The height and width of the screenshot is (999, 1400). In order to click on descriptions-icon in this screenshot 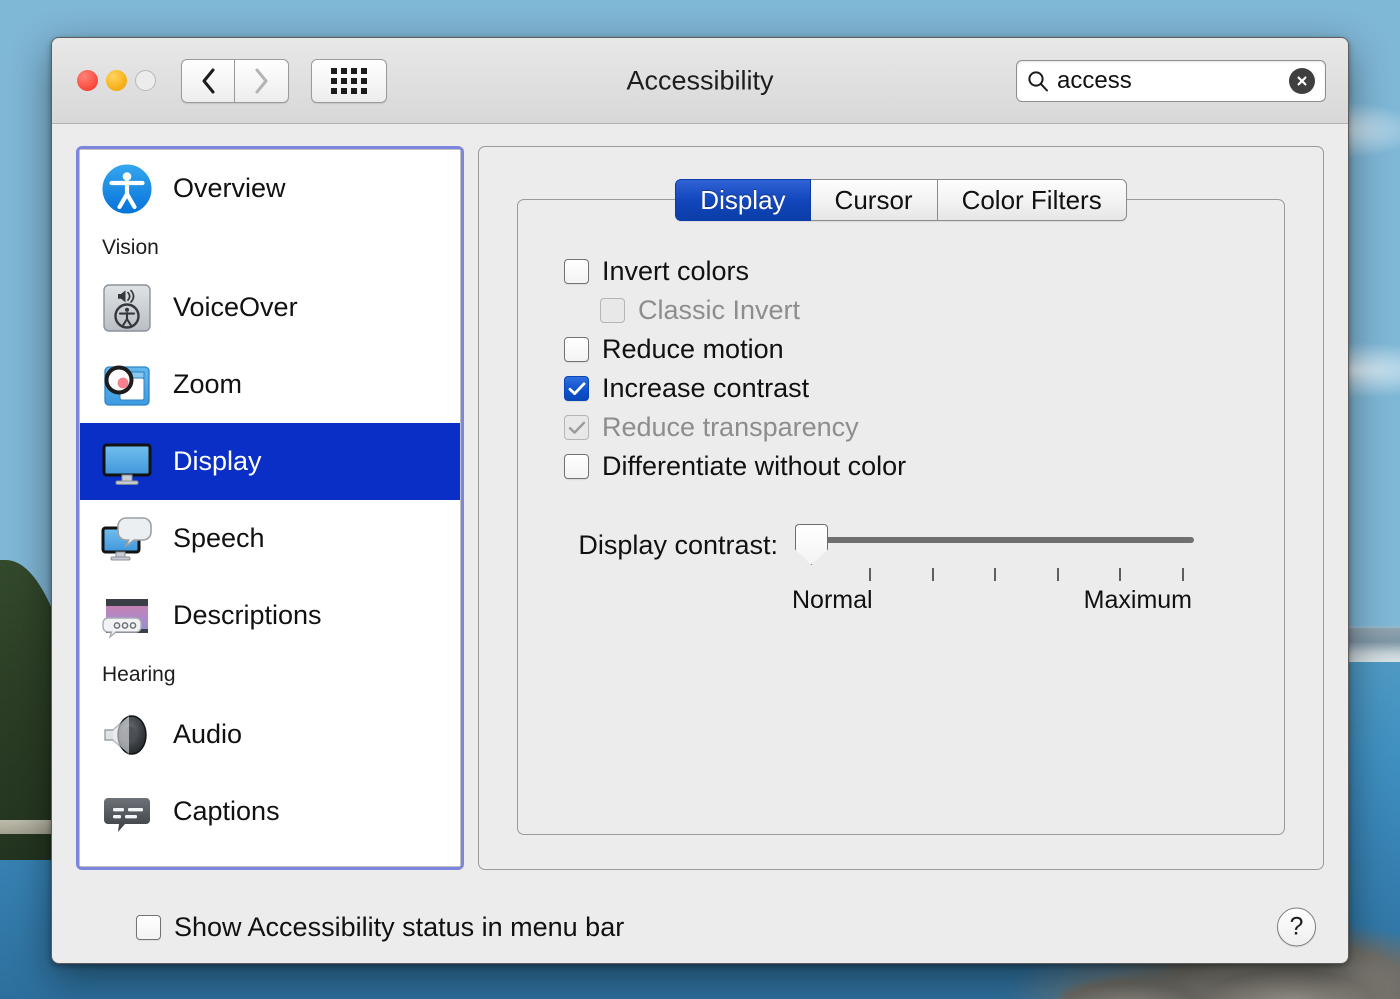, I will do `click(127, 616)`.